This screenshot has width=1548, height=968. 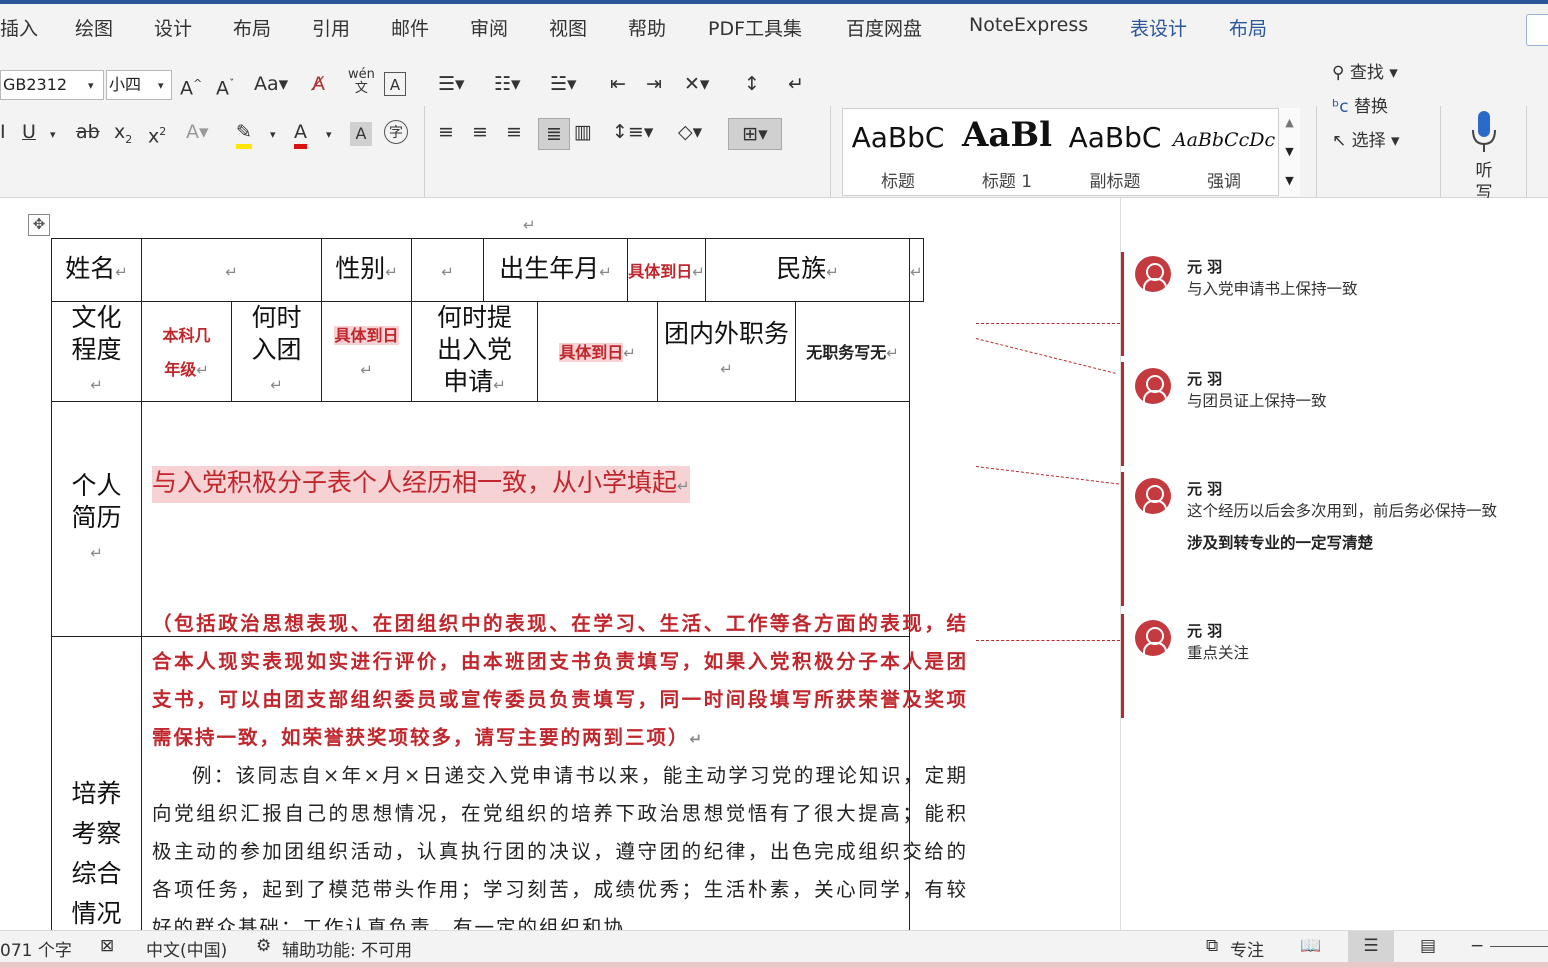 I want to click on char-shading-icon: A, so click(x=361, y=134).